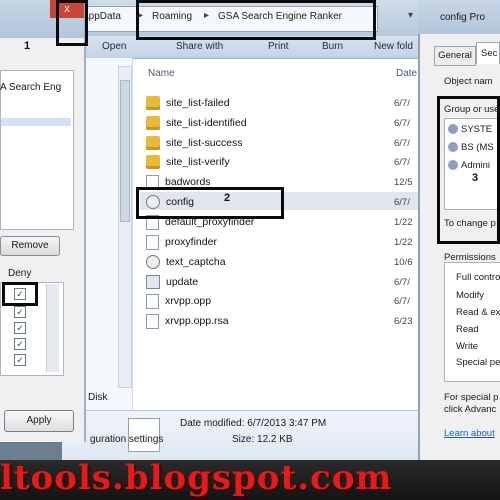 This screenshot has width=500, height=500. Describe the element at coordinates (198, 162) in the screenshot. I see `file-name: site_list-verify` at that location.